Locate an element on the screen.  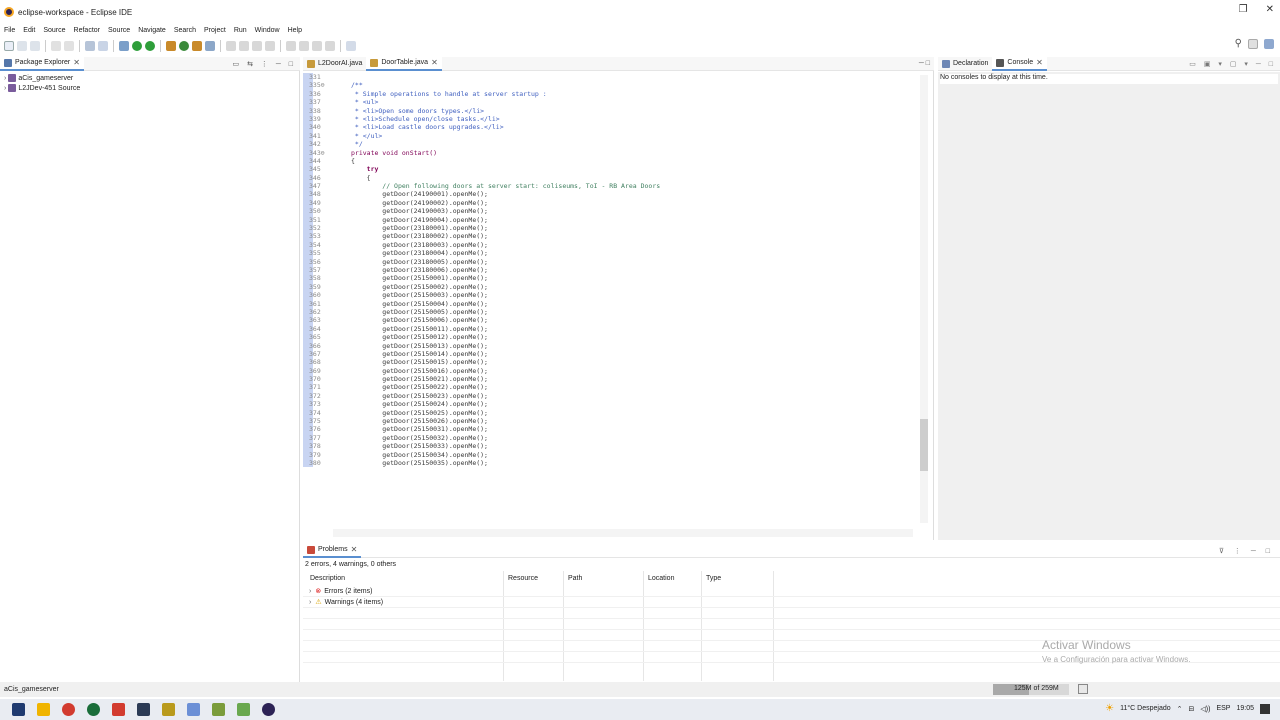
menu-window: Window is located at coordinates (267, 30).